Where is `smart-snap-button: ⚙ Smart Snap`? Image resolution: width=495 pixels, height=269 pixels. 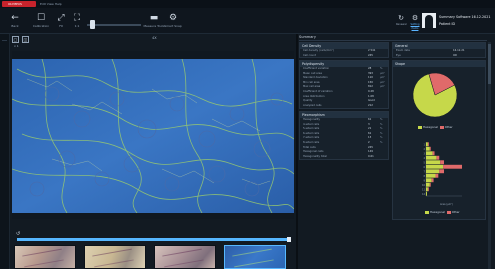 smart-snap-button: ⚙ Smart Snap is located at coordinates (173, 22).